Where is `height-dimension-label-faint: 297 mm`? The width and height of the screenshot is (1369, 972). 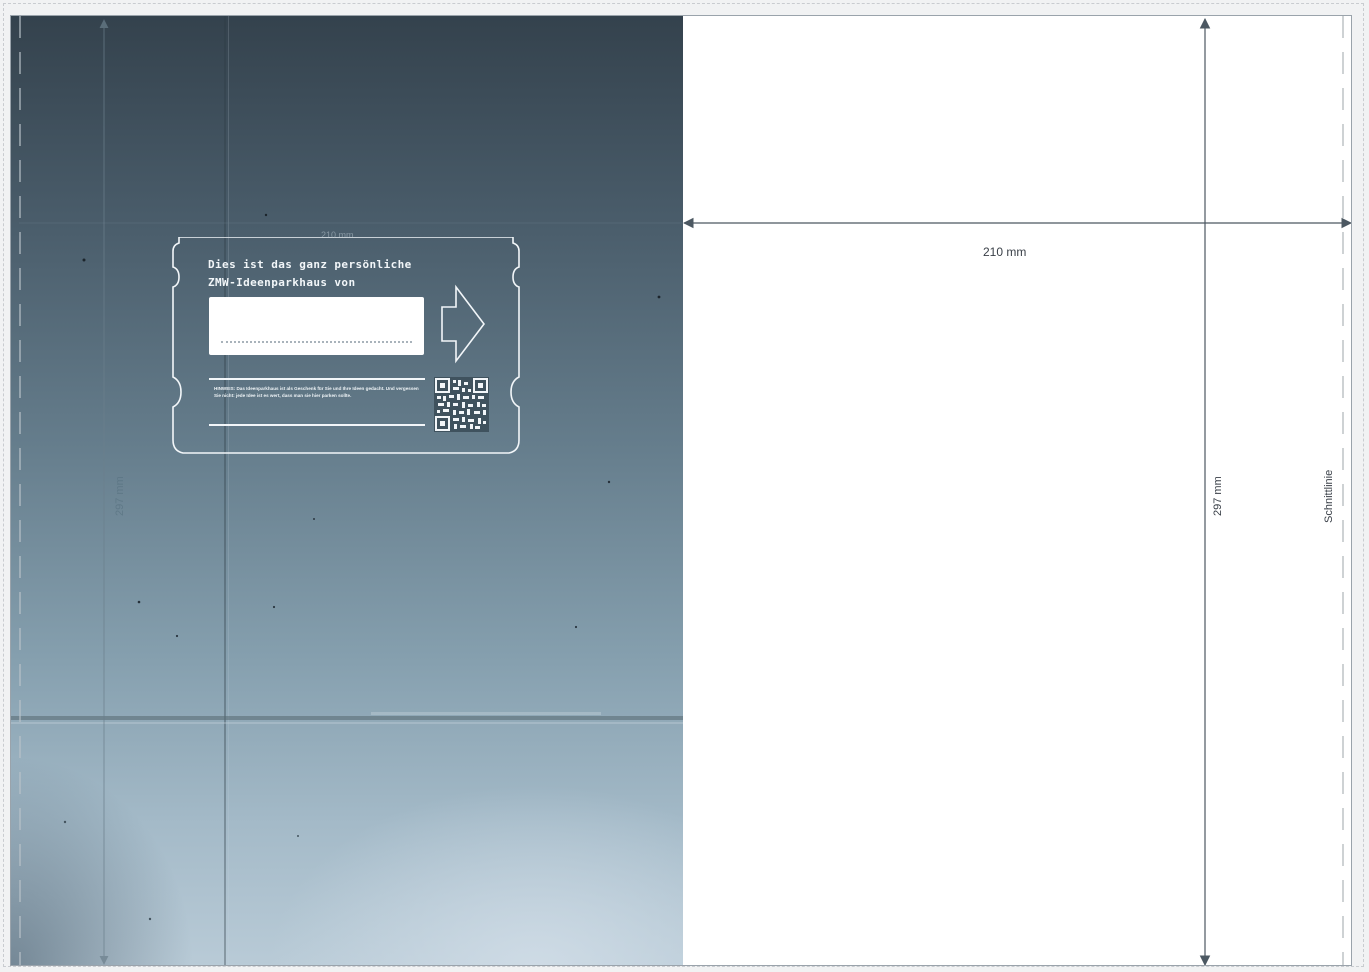
height-dimension-label-faint: 297 mm is located at coordinates (120, 496).